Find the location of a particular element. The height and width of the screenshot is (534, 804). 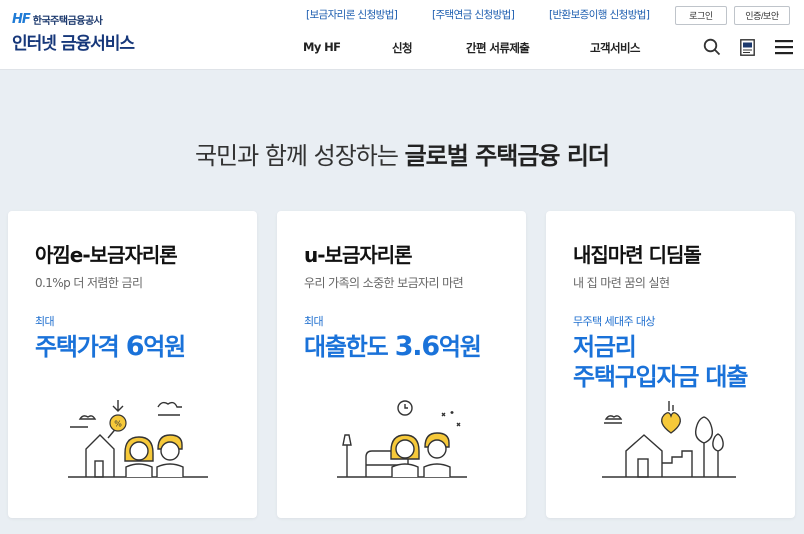

card-title: 내집마련 디딤돌 is located at coordinates (637, 255).